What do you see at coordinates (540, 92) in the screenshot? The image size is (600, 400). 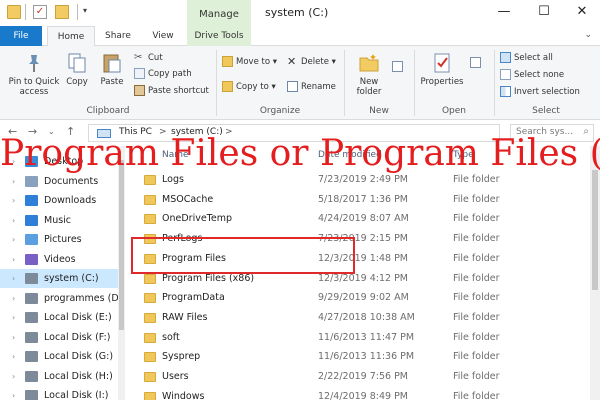 I see `invert-selection-button: Invert selection` at bounding box center [540, 92].